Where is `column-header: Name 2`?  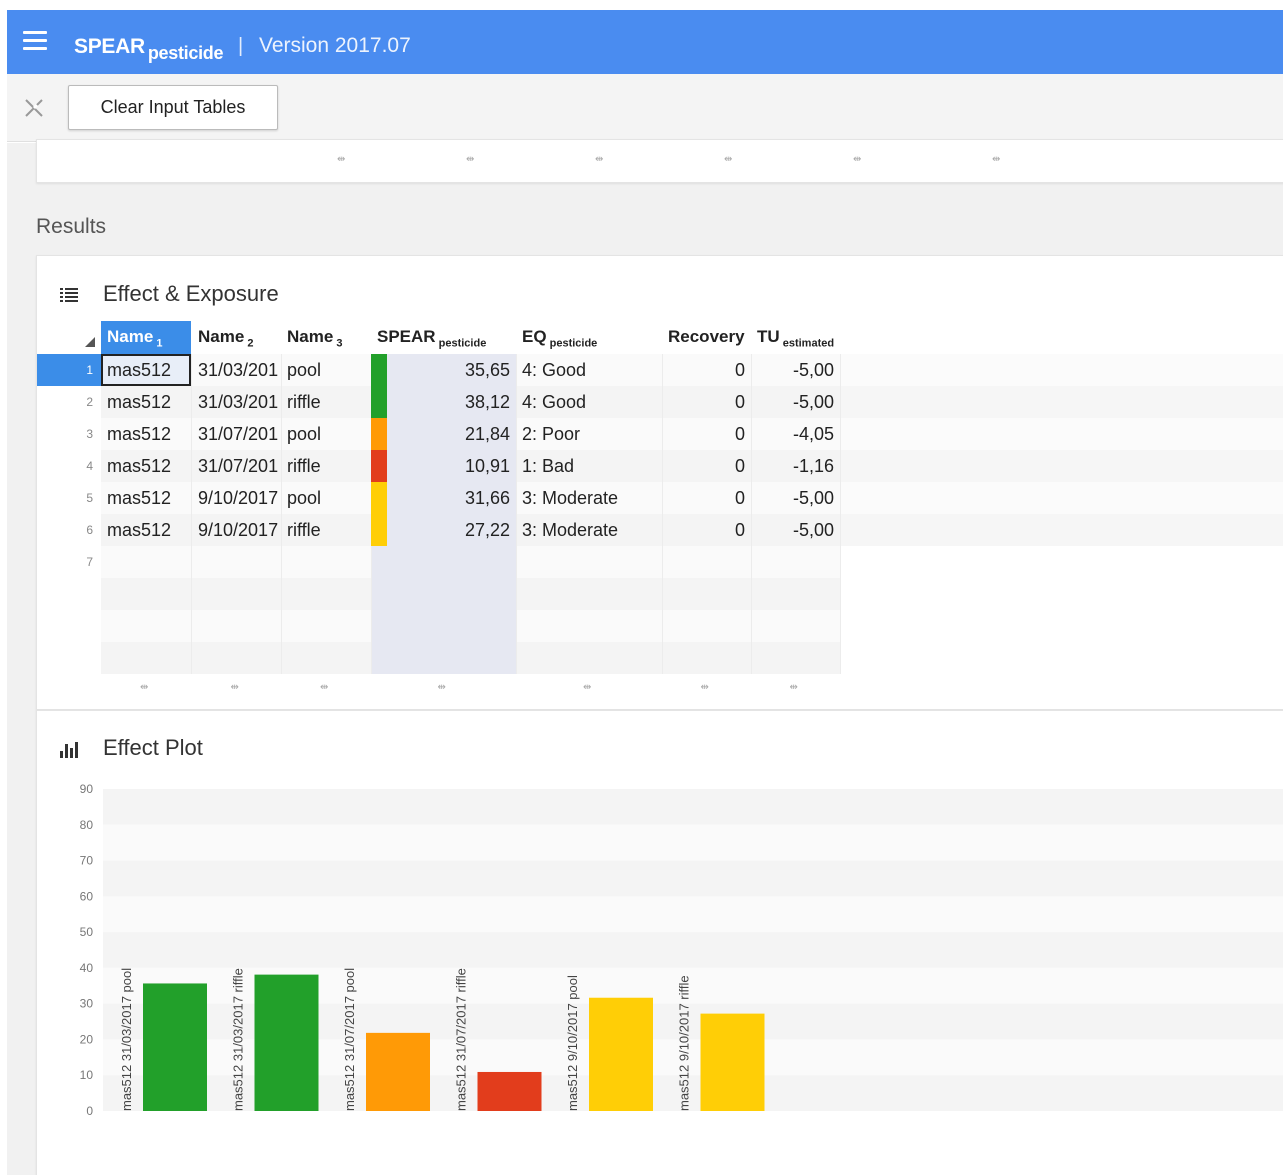
column-header: Name 2 is located at coordinates (236, 337).